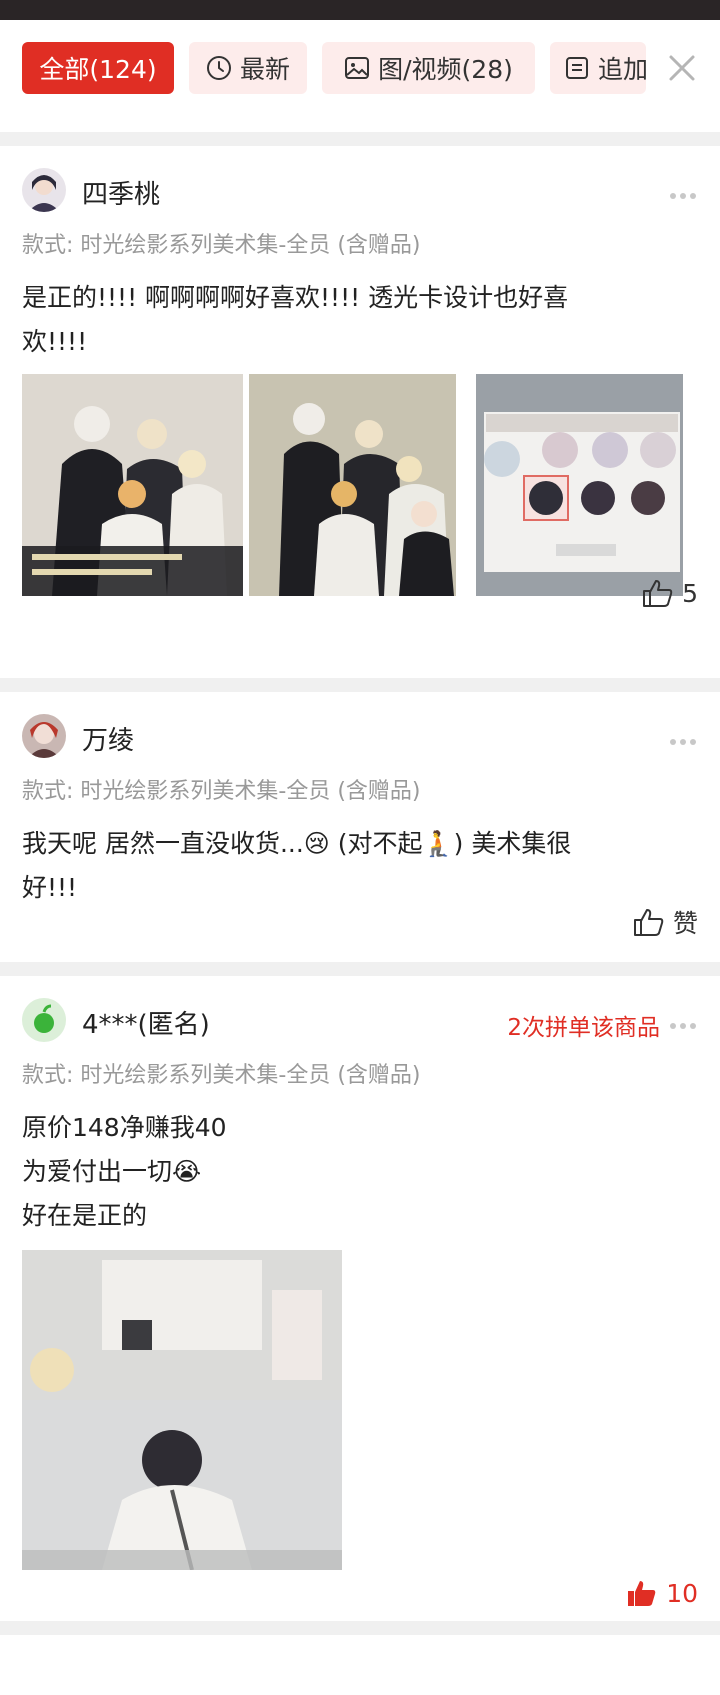 This screenshot has height=1695, width=720. What do you see at coordinates (685, 923) in the screenshot?
I see `like-label: 赞` at bounding box center [685, 923].